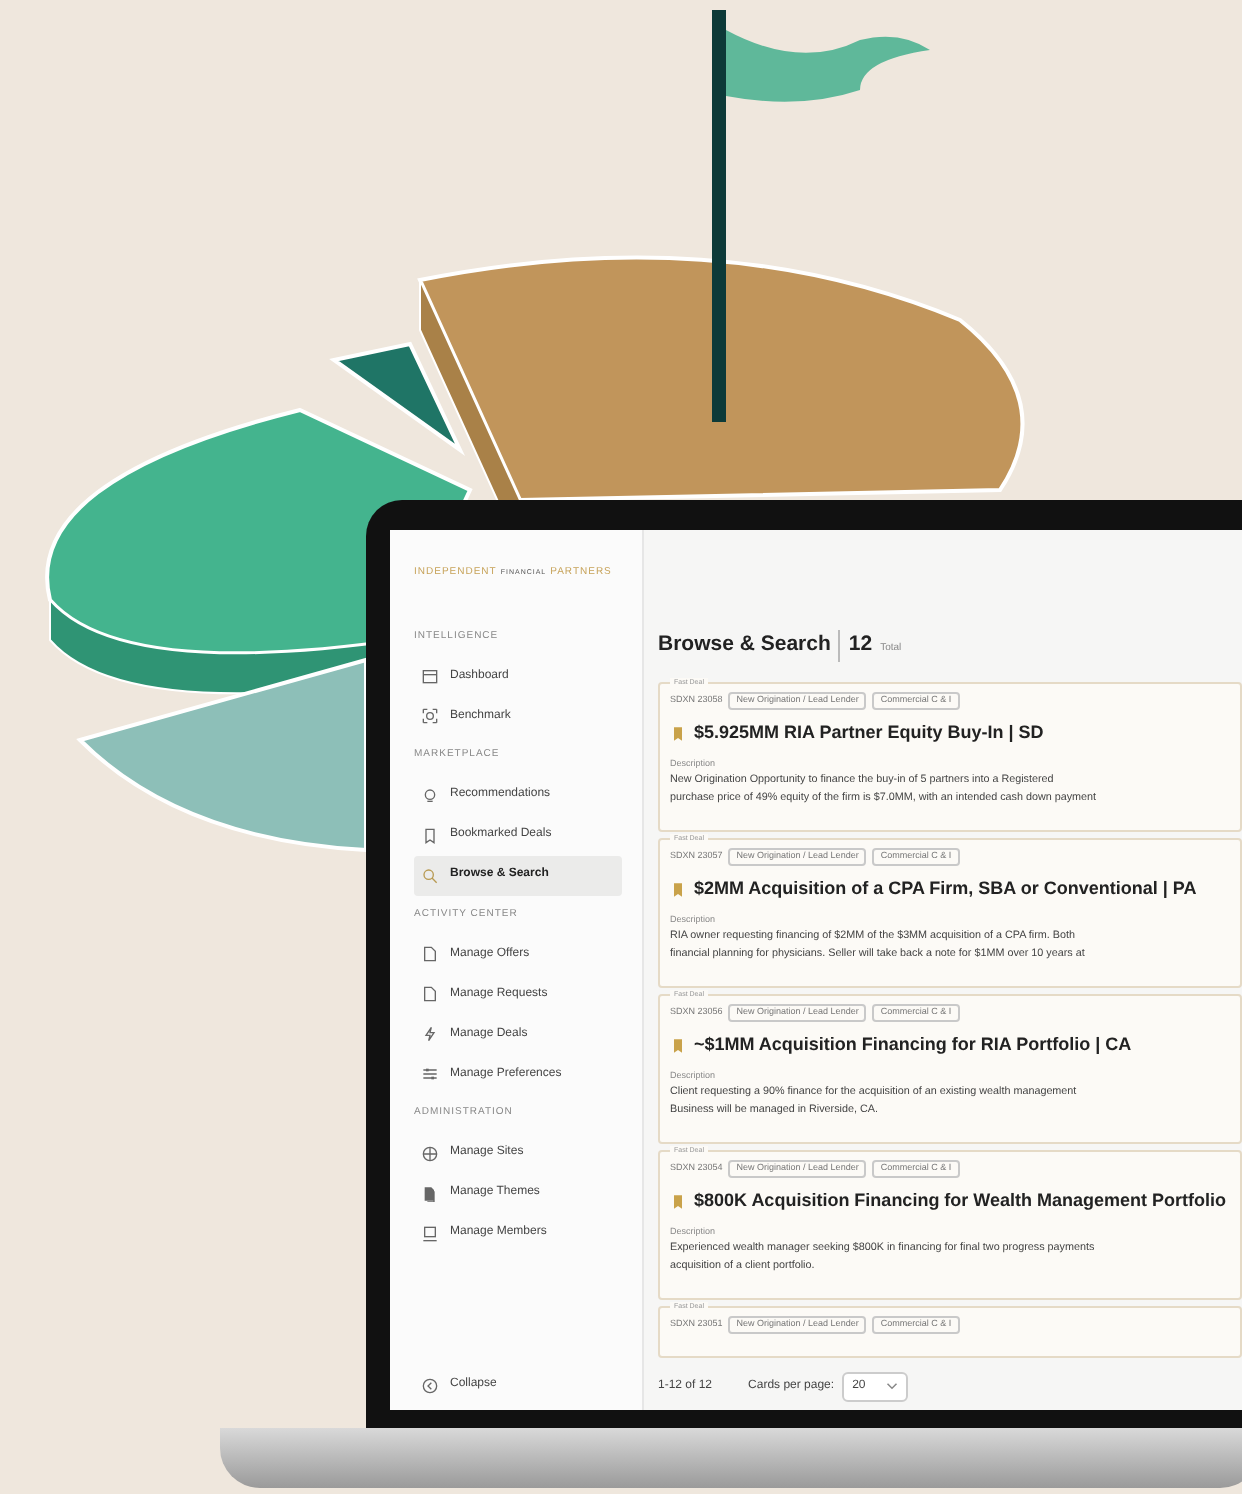 The image size is (1242, 1494). What do you see at coordinates (430, 1385) in the screenshot?
I see `collapse-icon` at bounding box center [430, 1385].